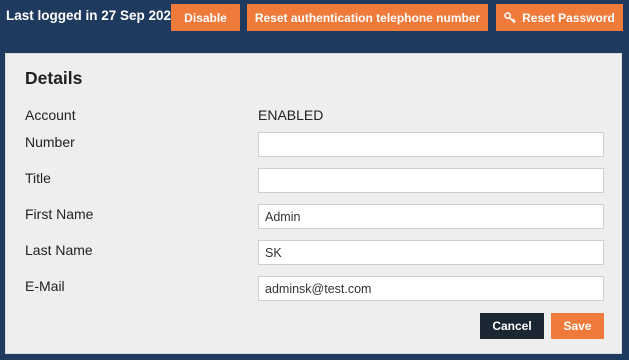 The width and height of the screenshot is (629, 360). I want to click on last-name-label: Last Name, so click(59, 250).